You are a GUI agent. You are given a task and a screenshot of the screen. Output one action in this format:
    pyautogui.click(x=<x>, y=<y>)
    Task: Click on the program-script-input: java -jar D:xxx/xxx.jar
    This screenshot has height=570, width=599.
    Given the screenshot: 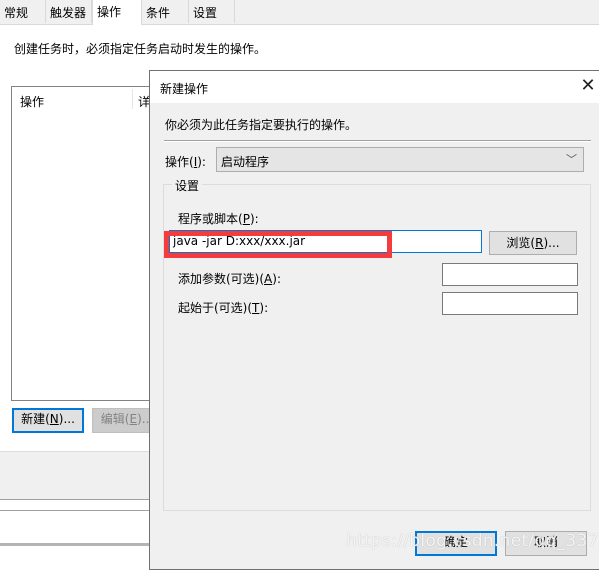 What is the action you would take?
    pyautogui.click(x=325, y=241)
    